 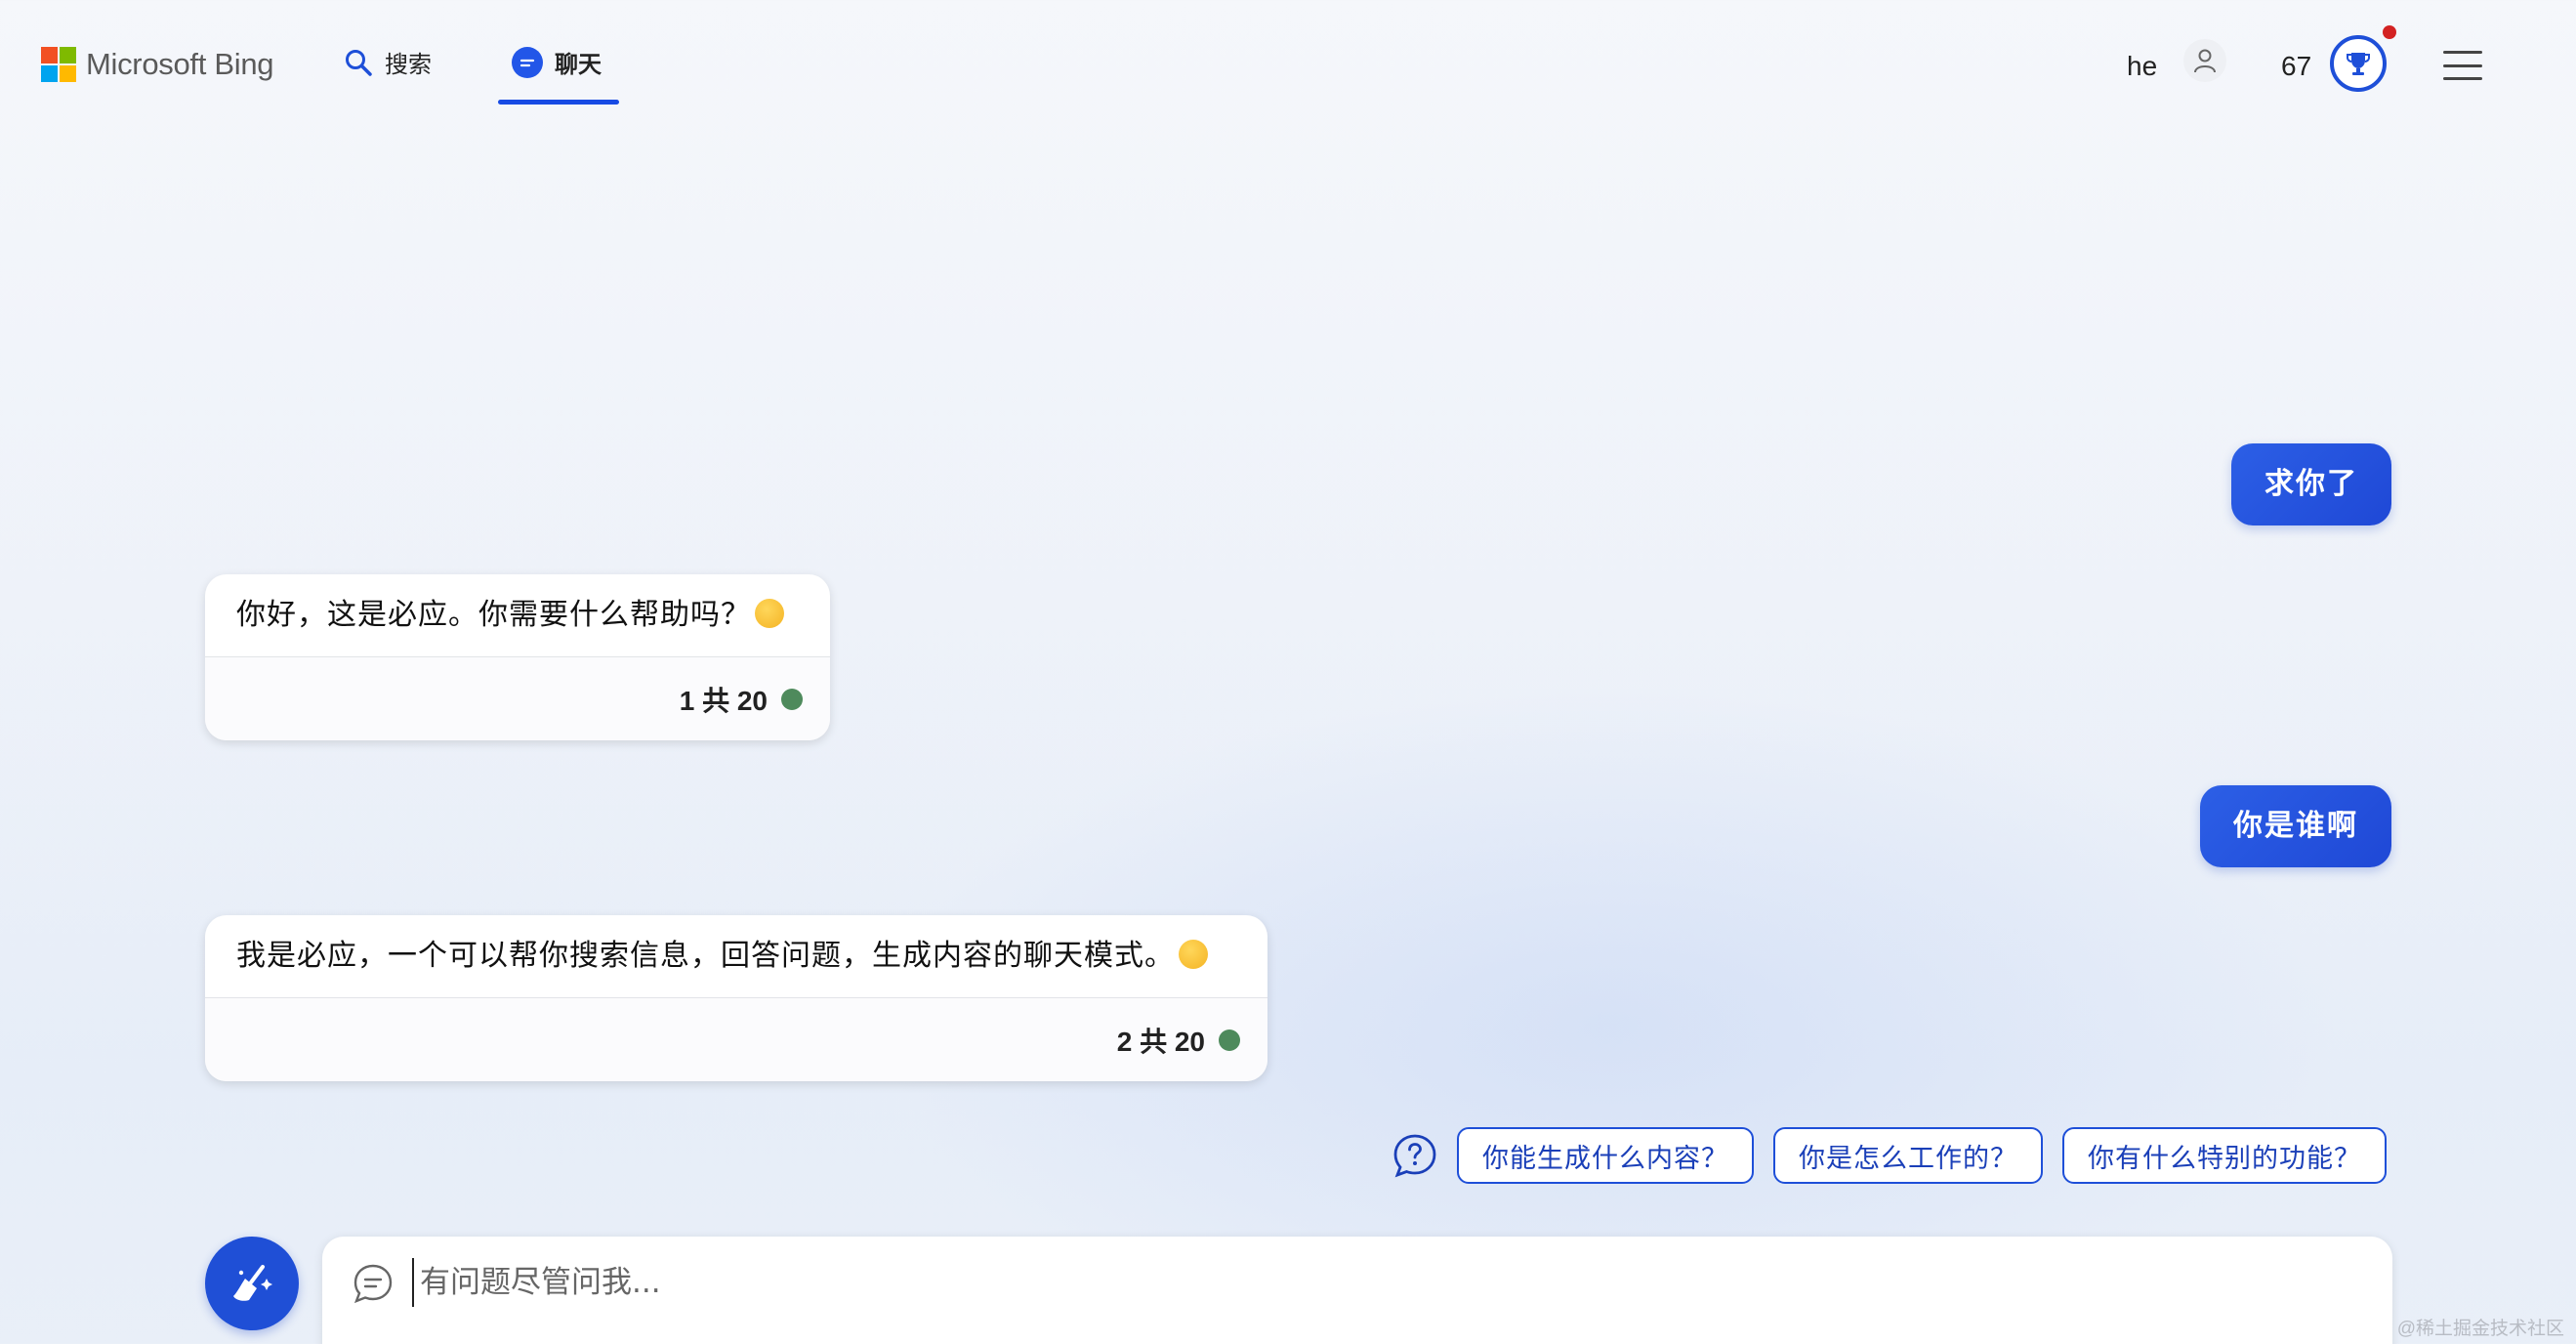 What do you see at coordinates (1288, 58) in the screenshot?
I see `top-nav: Microsoft Bing 搜索 聊天 he 67` at bounding box center [1288, 58].